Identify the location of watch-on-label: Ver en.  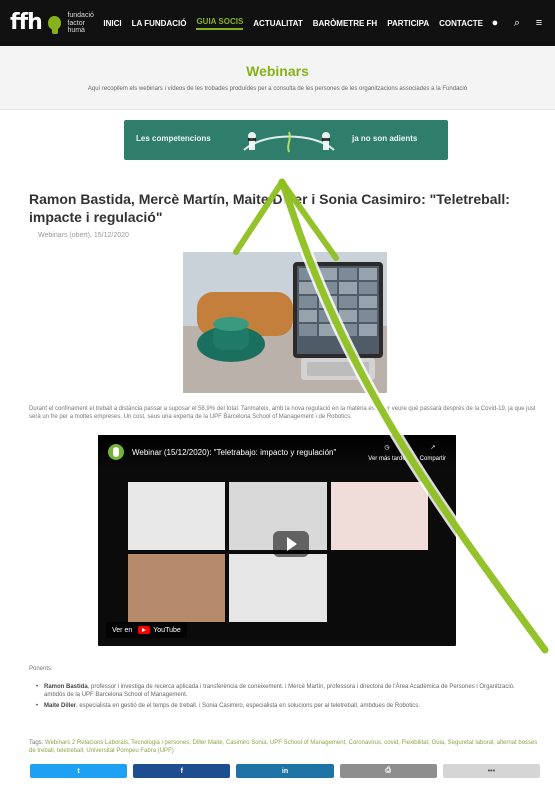
(122, 630).